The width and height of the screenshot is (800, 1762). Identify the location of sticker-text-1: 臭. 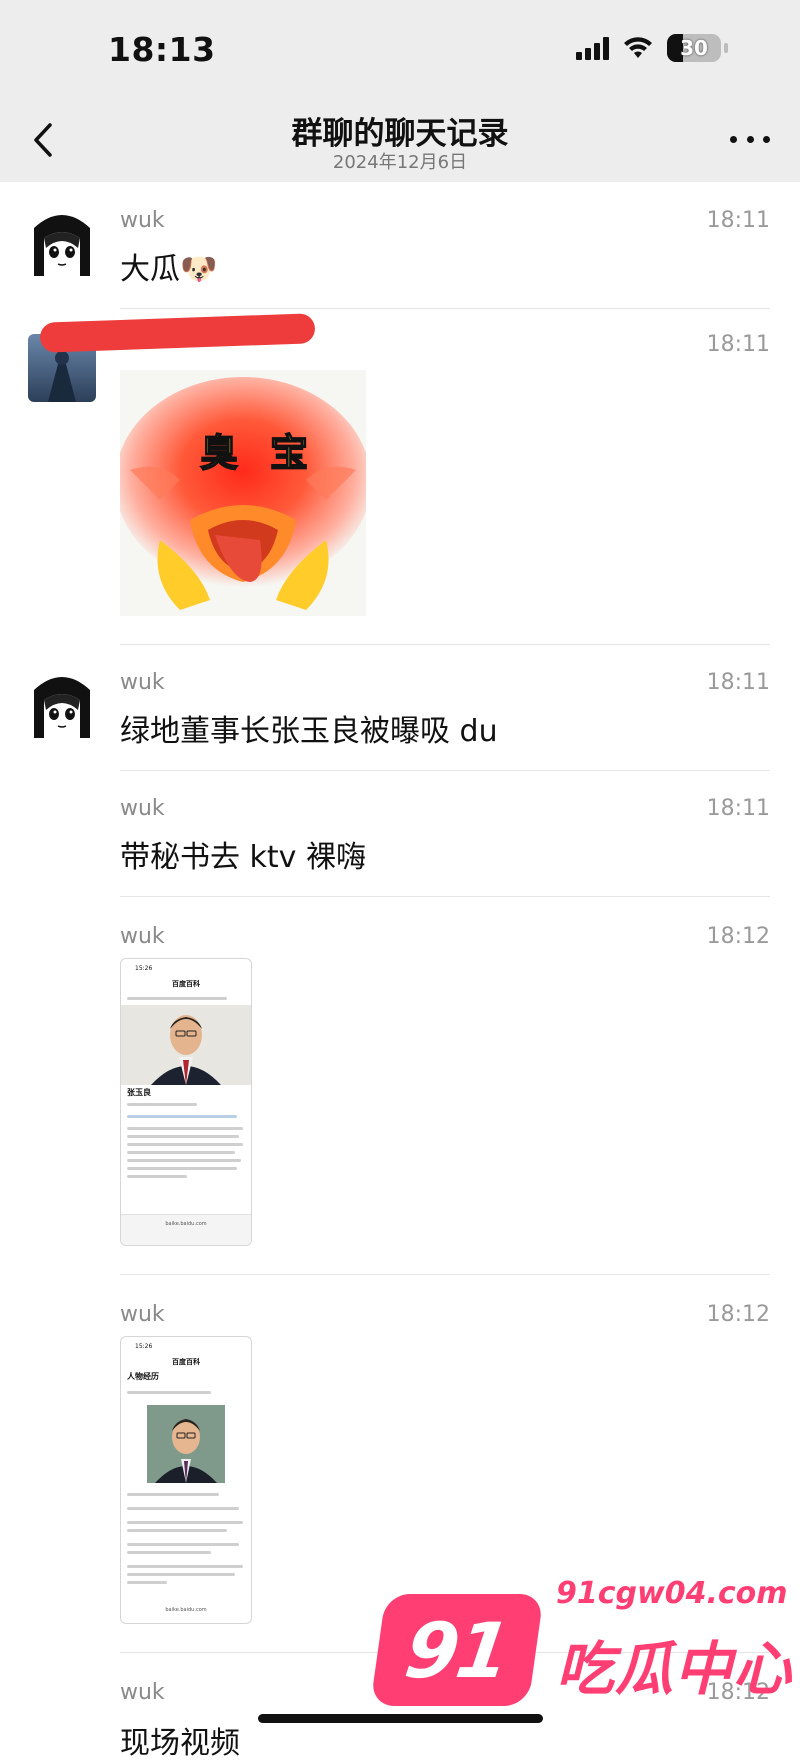
(219, 453).